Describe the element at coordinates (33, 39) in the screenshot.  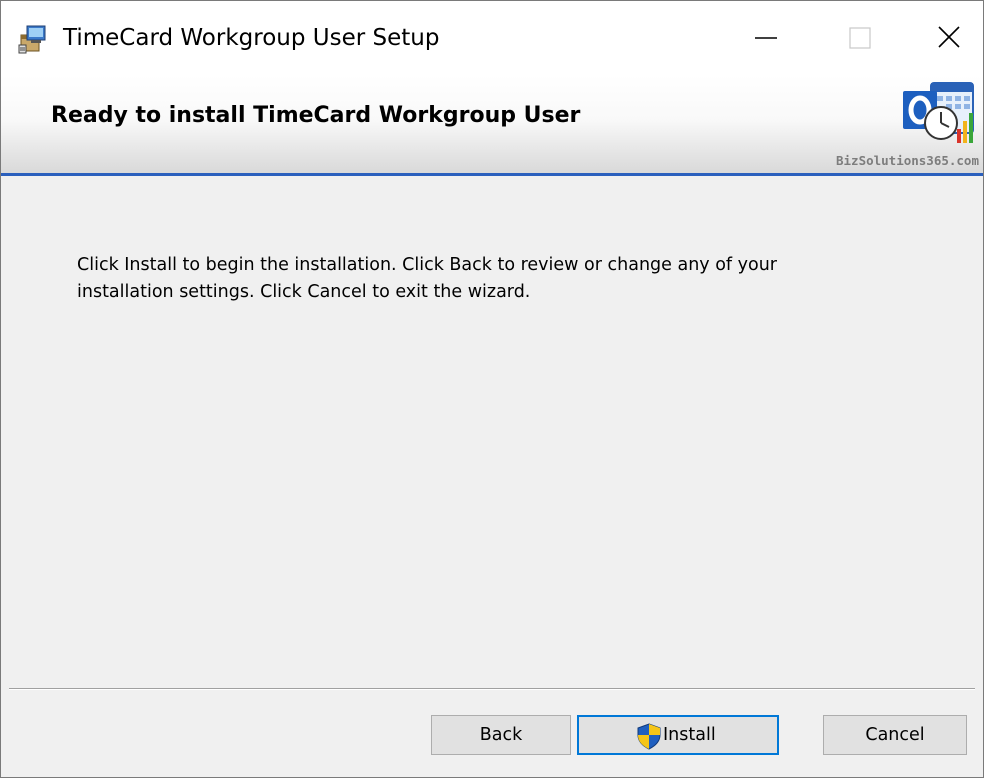
I see `installer-package-icon` at that location.